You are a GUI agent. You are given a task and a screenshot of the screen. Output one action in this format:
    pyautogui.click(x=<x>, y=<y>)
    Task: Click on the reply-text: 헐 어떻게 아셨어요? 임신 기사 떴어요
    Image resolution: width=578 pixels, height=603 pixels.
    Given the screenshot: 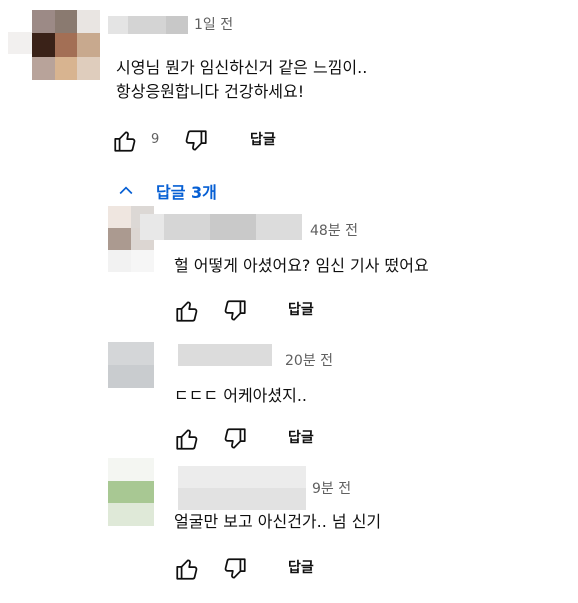 What is the action you would take?
    pyautogui.click(x=301, y=265)
    